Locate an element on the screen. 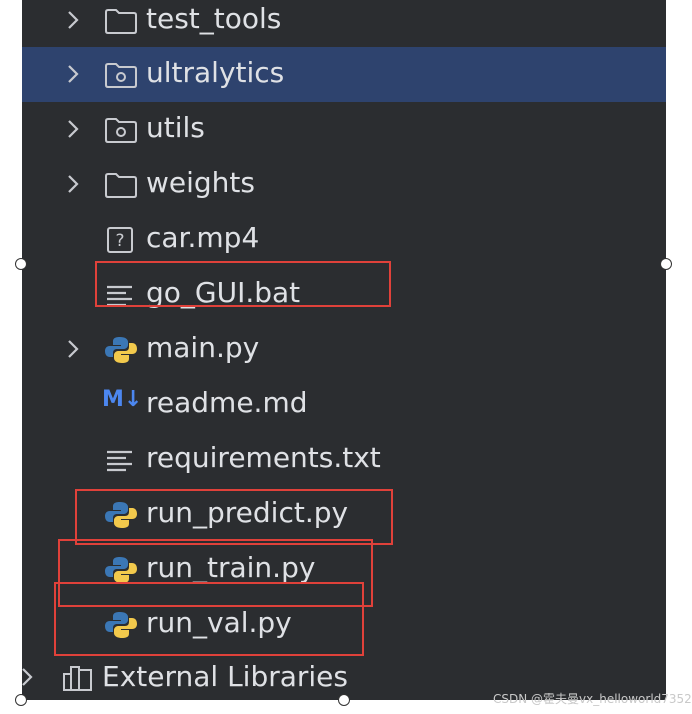  tree-item-test-tools: test_tools is located at coordinates (344, 24).